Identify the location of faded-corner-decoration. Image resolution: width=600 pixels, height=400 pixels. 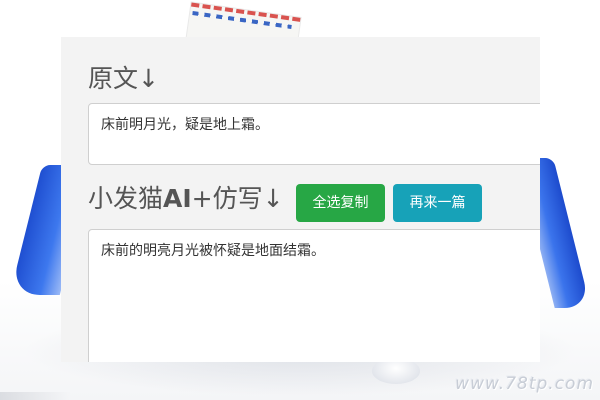
(35, 396).